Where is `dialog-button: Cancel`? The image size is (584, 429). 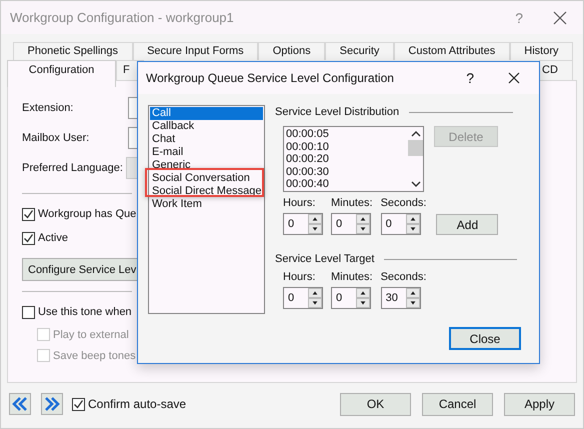 dialog-button: Cancel is located at coordinates (457, 404).